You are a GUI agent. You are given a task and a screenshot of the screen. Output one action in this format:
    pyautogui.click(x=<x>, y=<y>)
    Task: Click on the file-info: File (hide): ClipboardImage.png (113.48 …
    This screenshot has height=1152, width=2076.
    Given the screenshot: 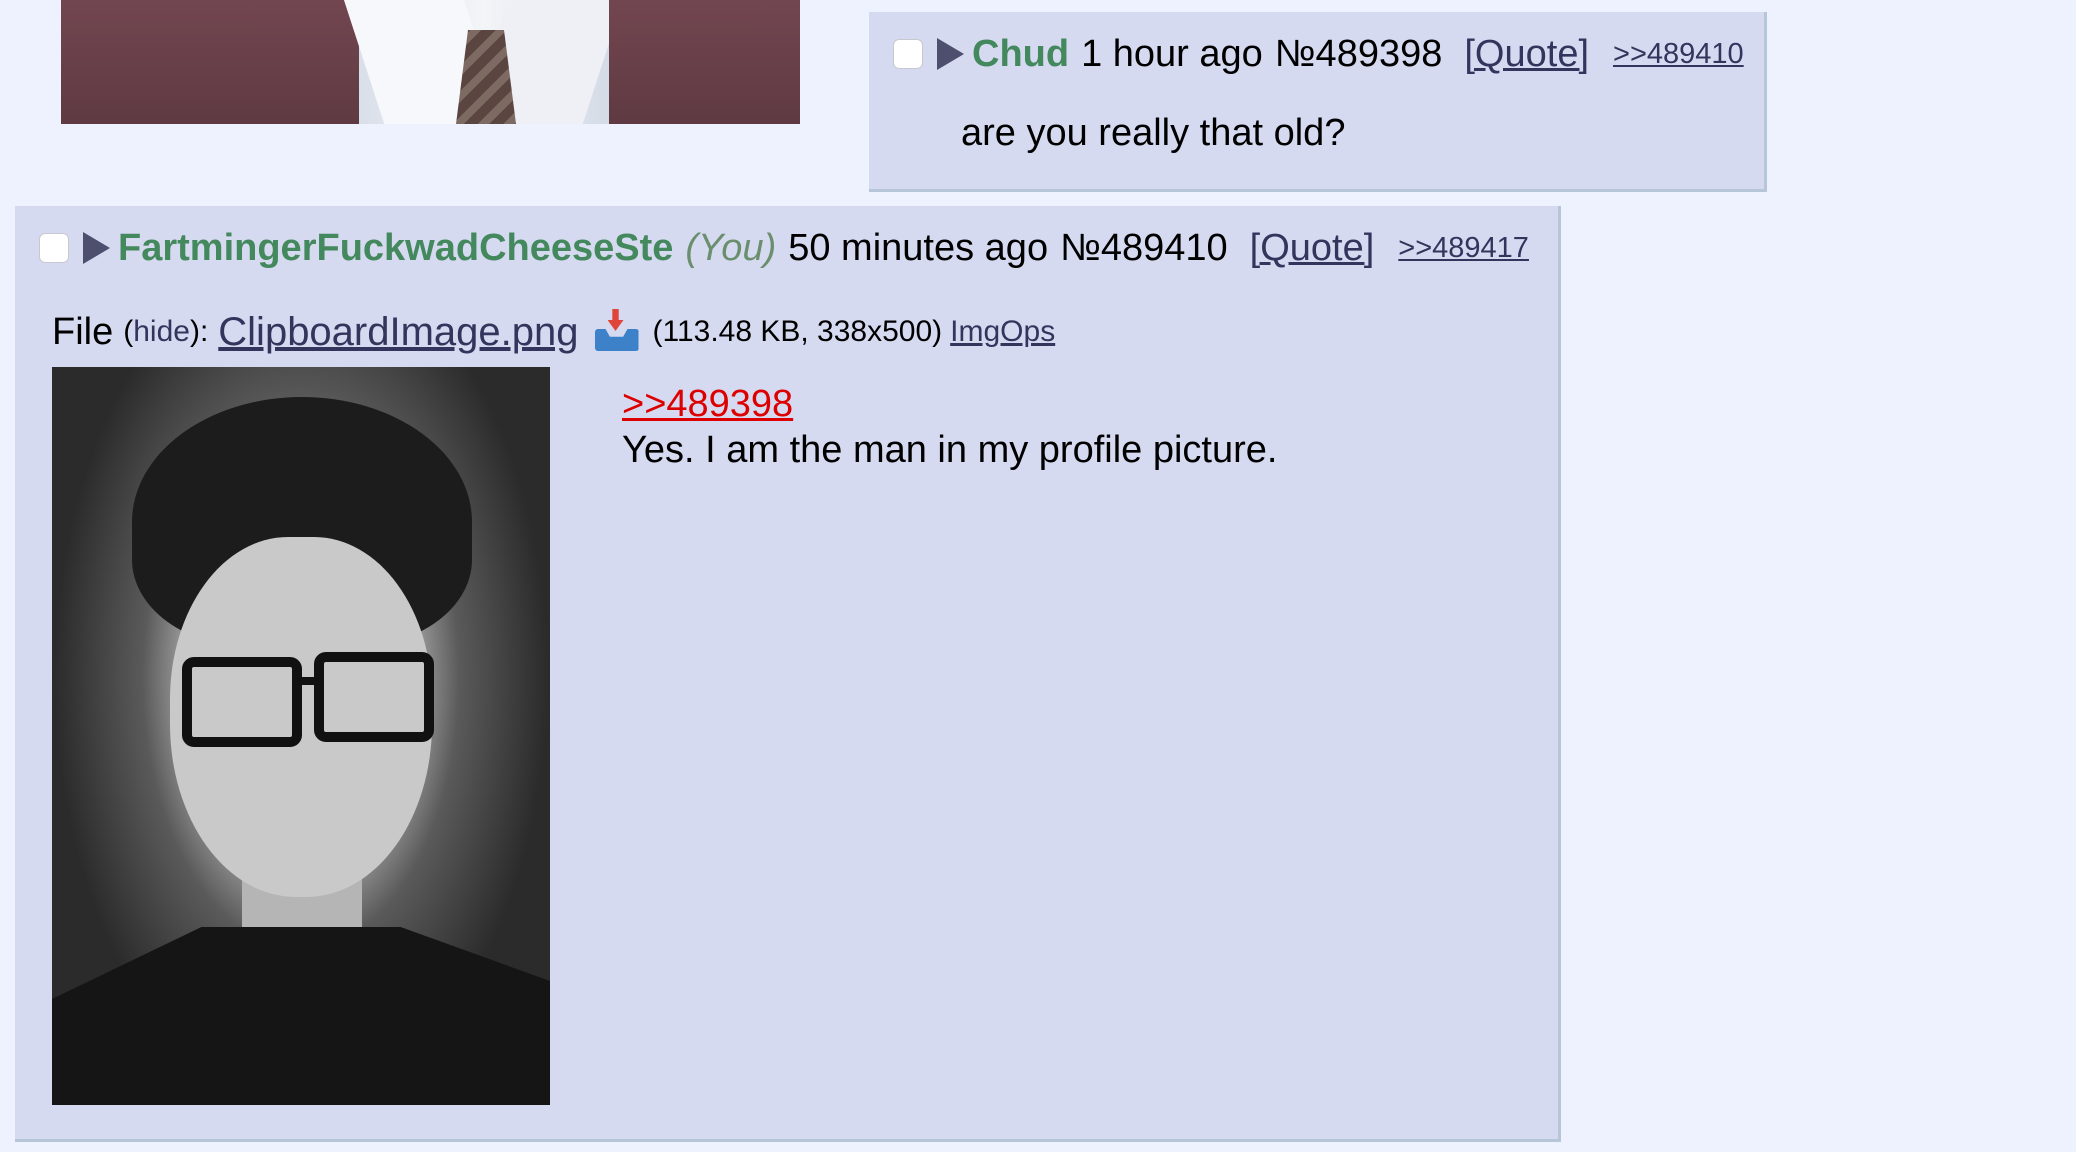 What is the action you would take?
    pyautogui.click(x=553, y=332)
    